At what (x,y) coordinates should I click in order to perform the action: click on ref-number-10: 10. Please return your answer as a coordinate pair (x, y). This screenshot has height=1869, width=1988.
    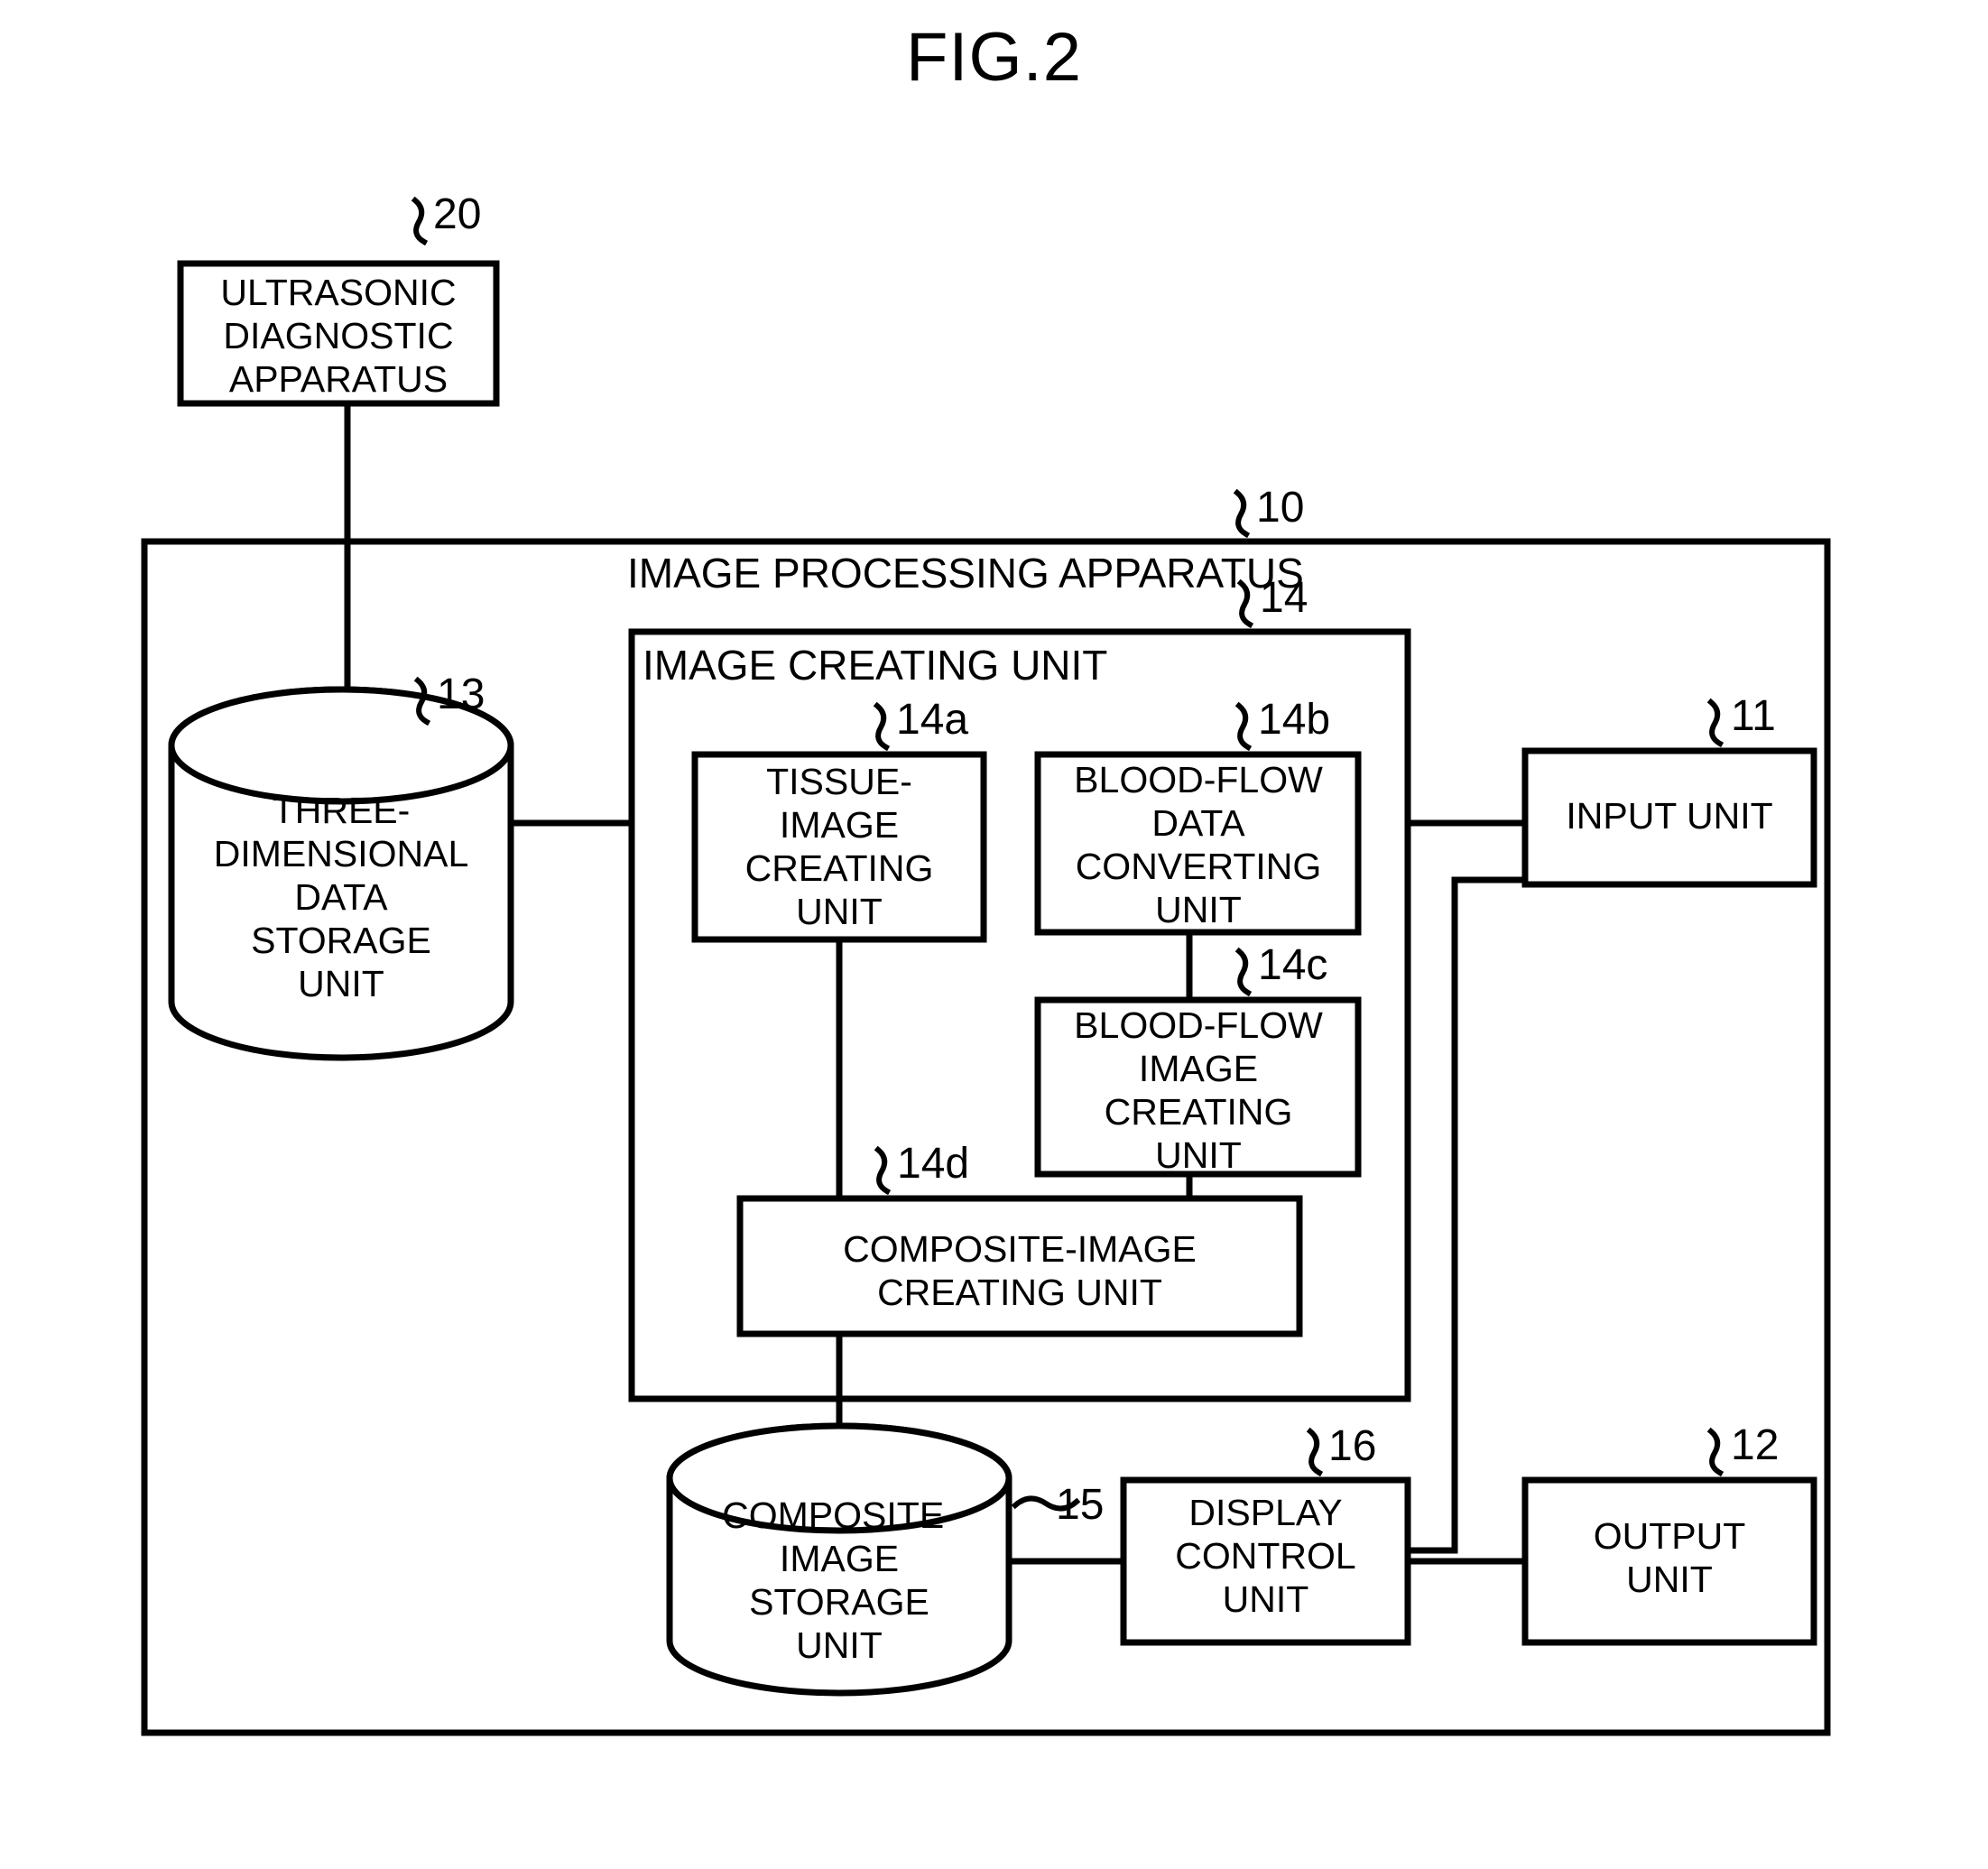
    Looking at the image, I should click on (1280, 508).